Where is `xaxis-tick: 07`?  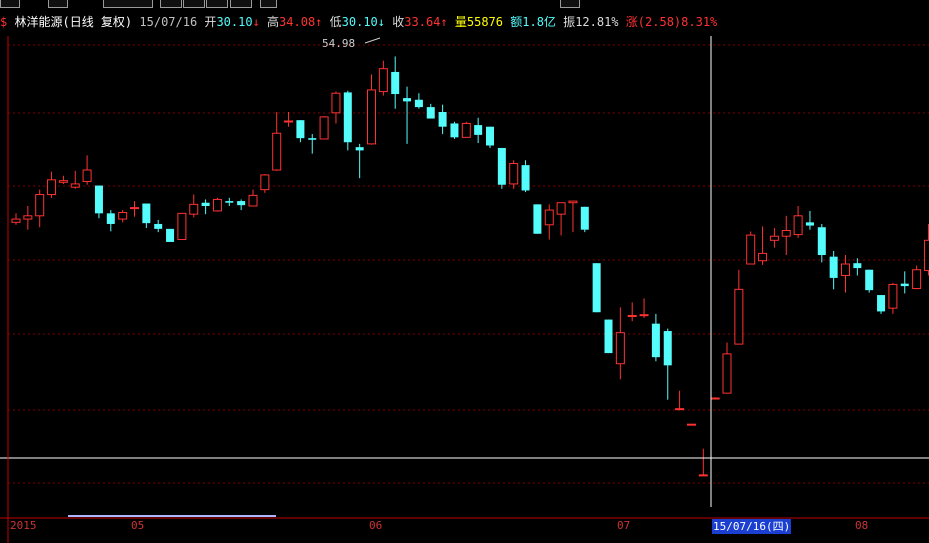
xaxis-tick: 07 is located at coordinates (624, 525).